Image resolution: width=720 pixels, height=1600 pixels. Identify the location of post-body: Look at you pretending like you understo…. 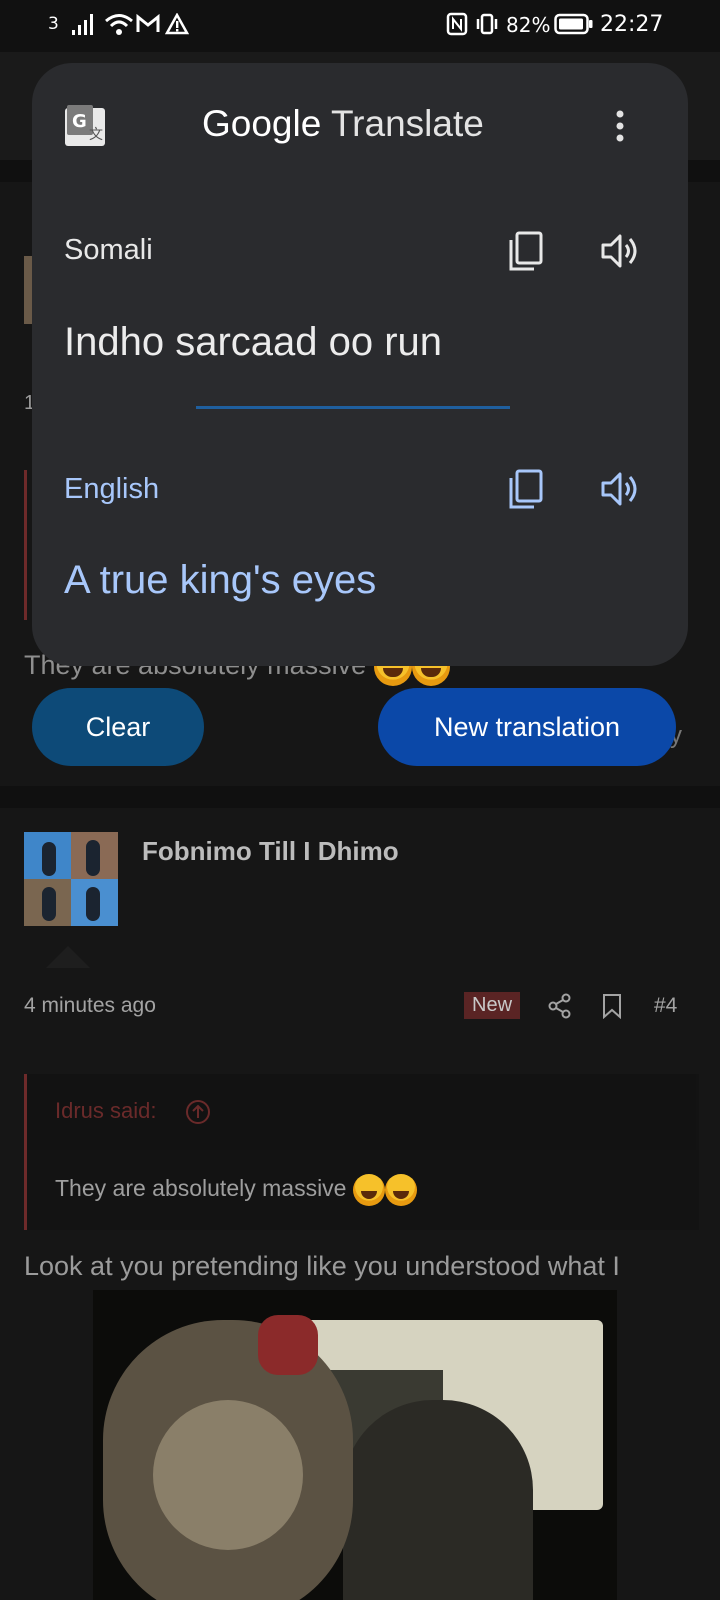
(322, 1266).